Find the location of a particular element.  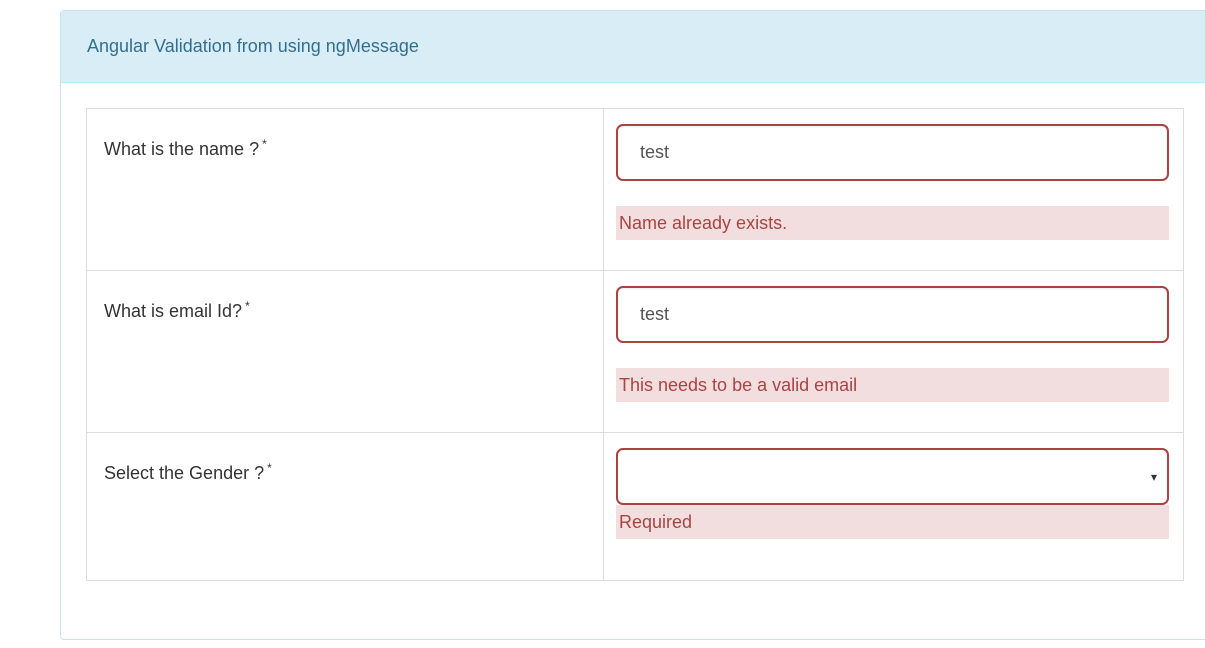

name-input is located at coordinates (892, 152).